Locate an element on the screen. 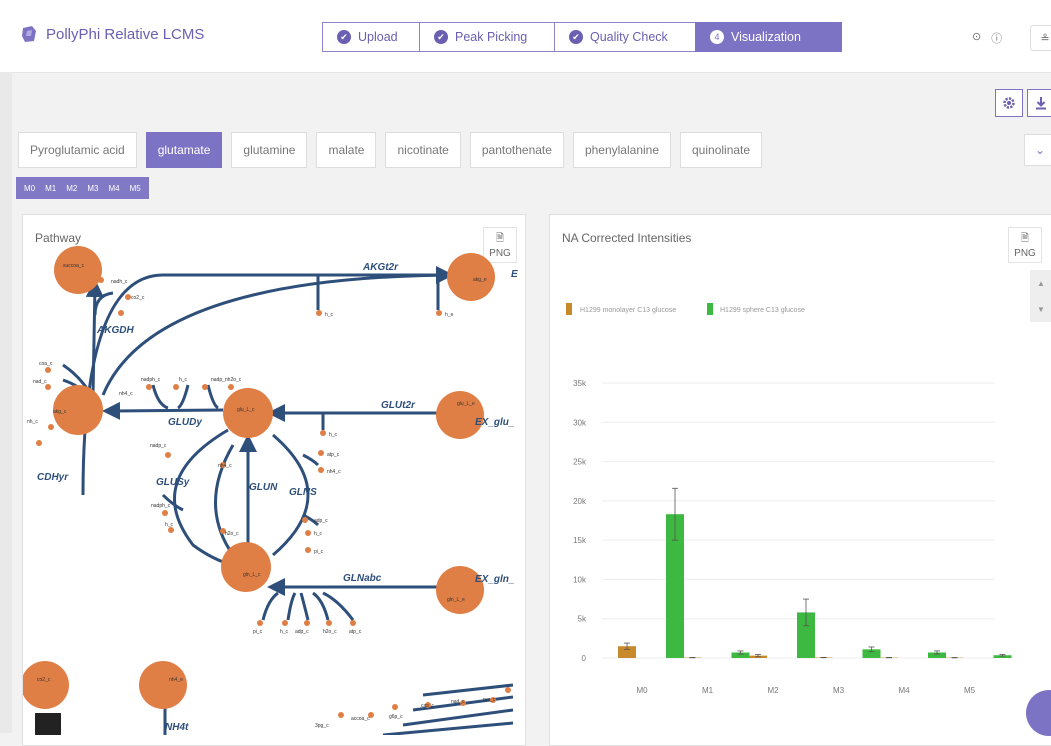 Image resolution: width=1051 pixels, height=746 pixels. scroll-down-icon: ▼ is located at coordinates (1041, 309).